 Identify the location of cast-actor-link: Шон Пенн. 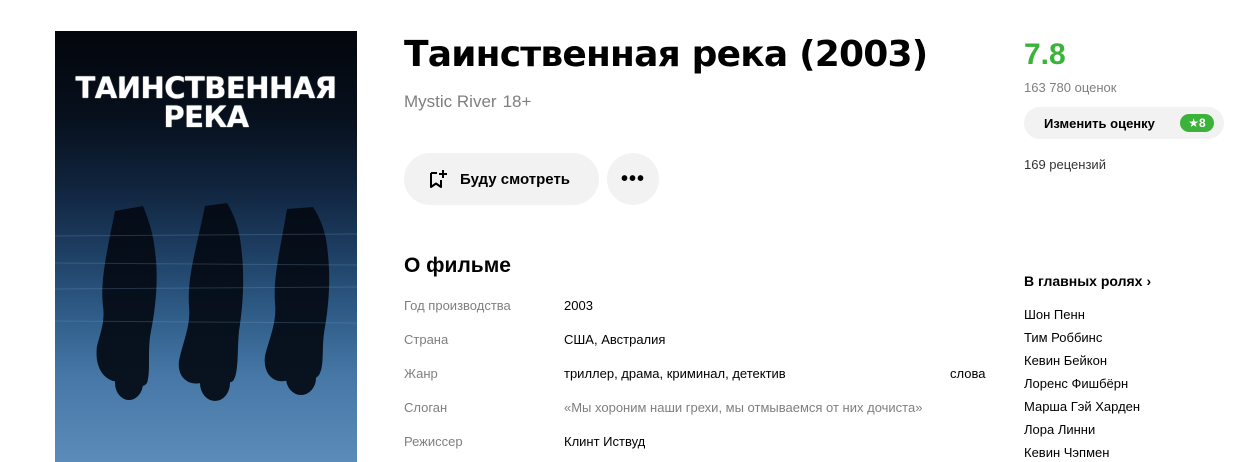
(1082, 316).